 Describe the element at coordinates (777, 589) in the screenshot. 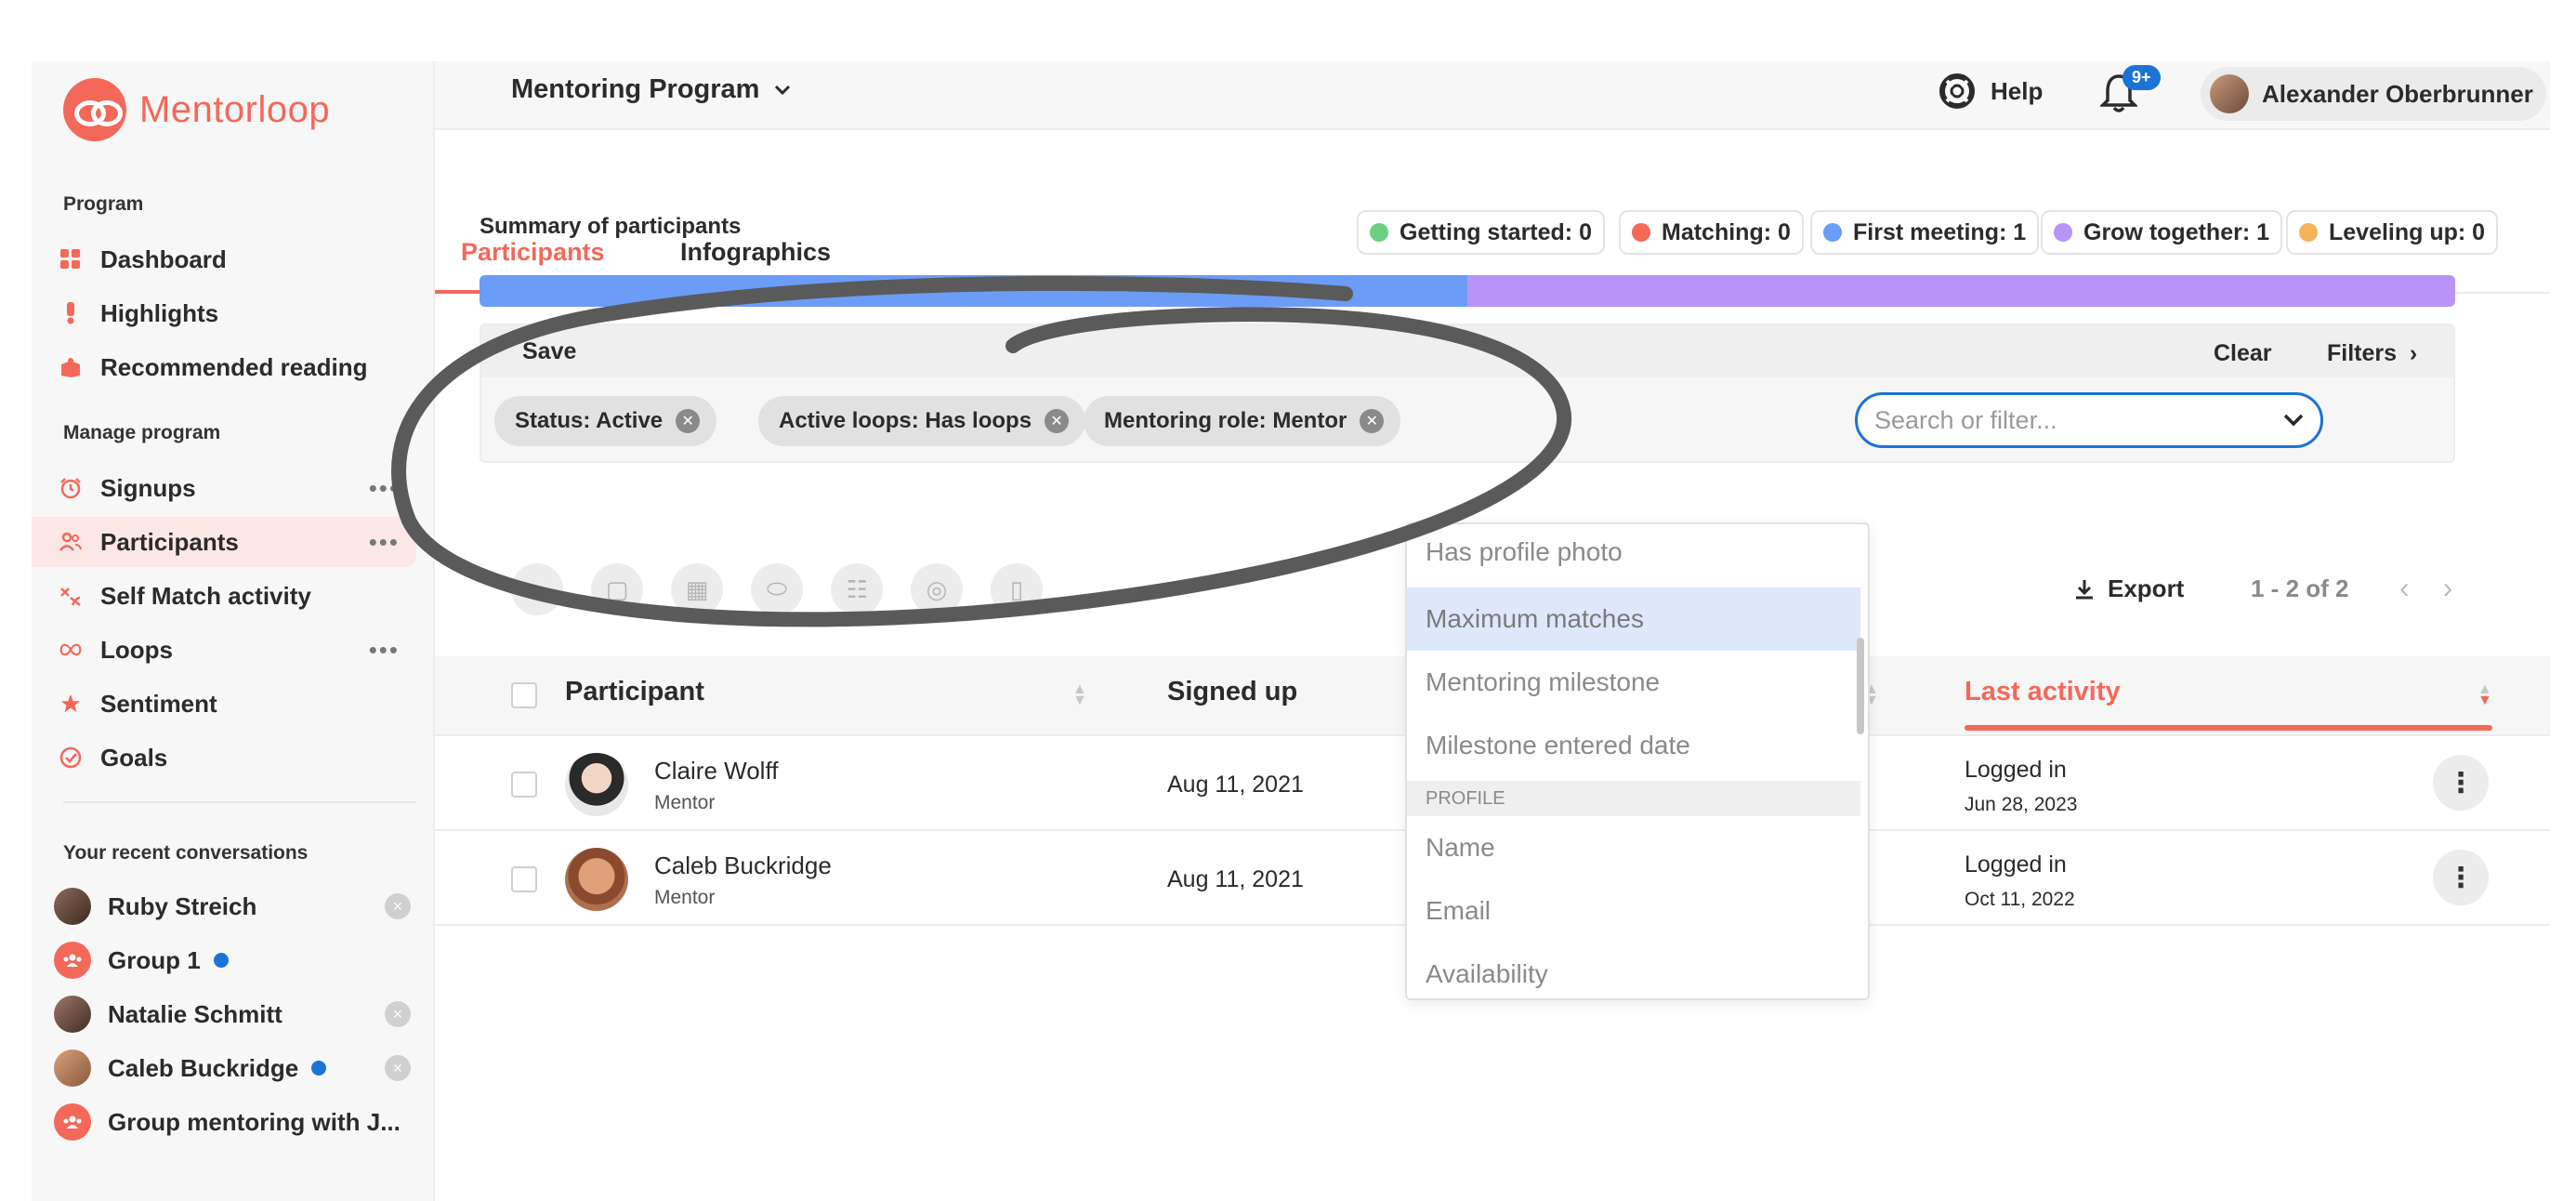

I see `tag-icon: ⬭` at that location.